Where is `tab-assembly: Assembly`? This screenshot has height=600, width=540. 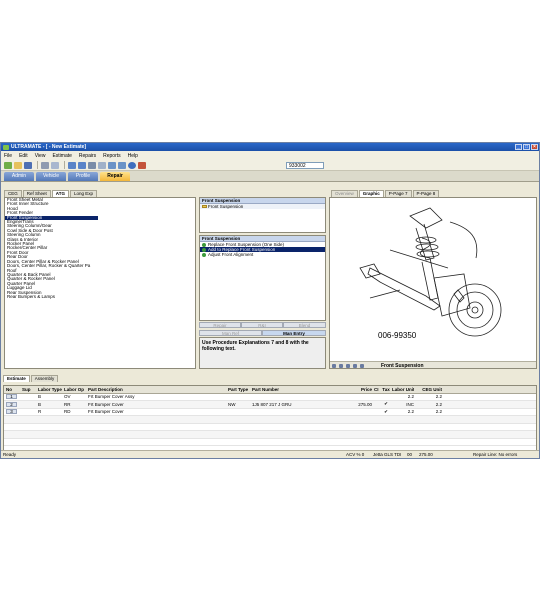 tab-assembly: Assembly is located at coordinates (44, 378).